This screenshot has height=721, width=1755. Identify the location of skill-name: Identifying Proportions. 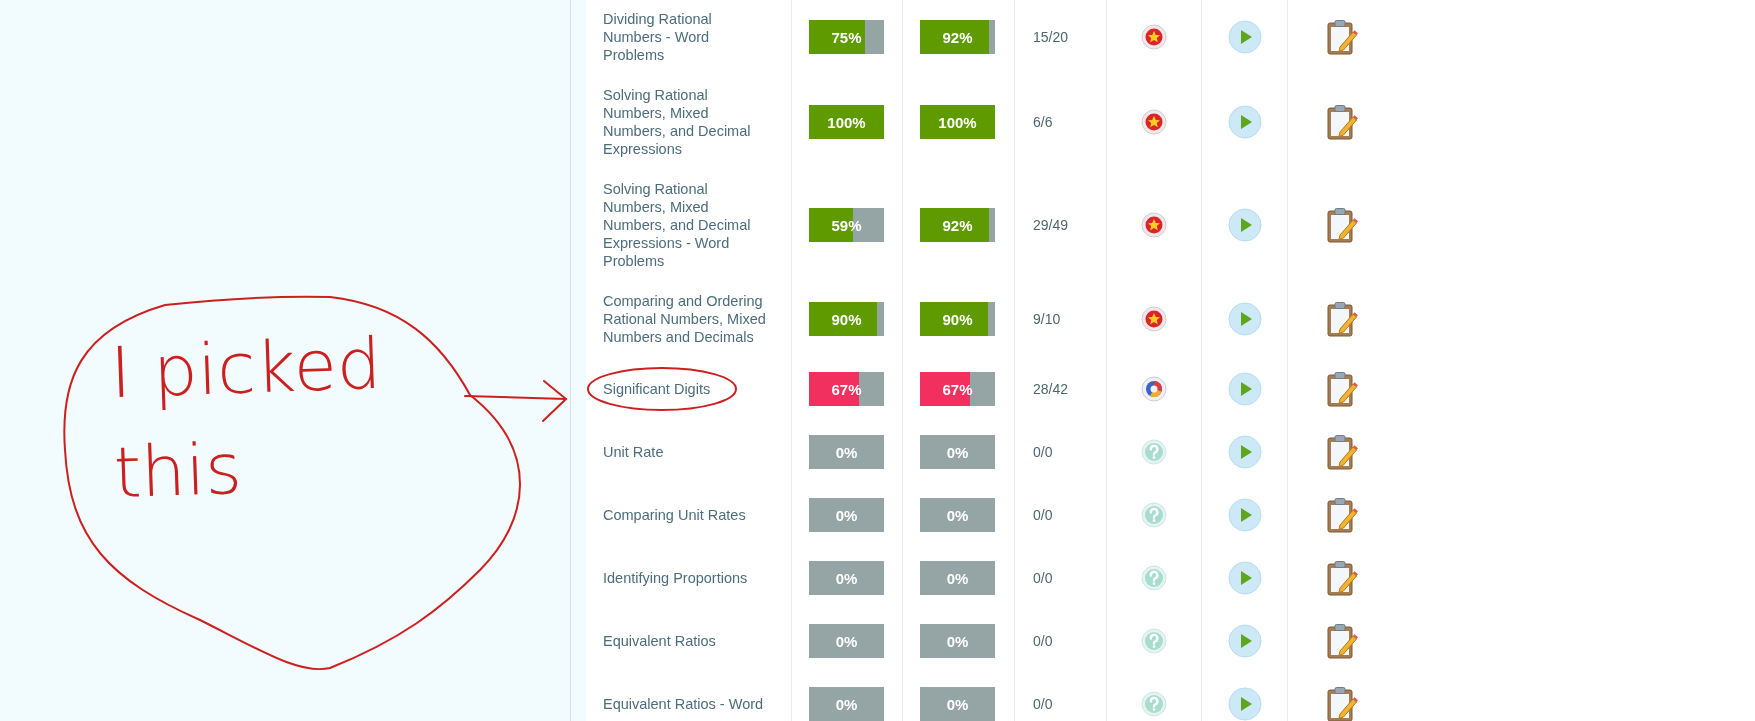
(675, 577).